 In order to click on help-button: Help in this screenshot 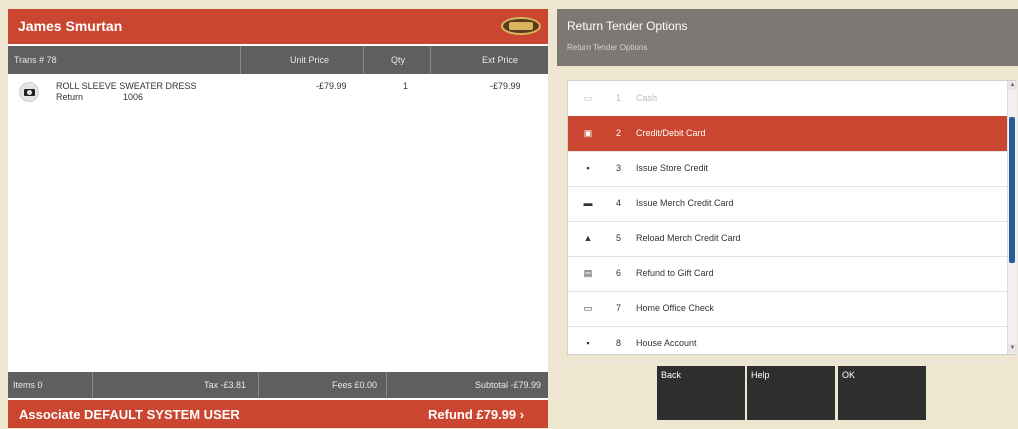, I will do `click(791, 393)`.